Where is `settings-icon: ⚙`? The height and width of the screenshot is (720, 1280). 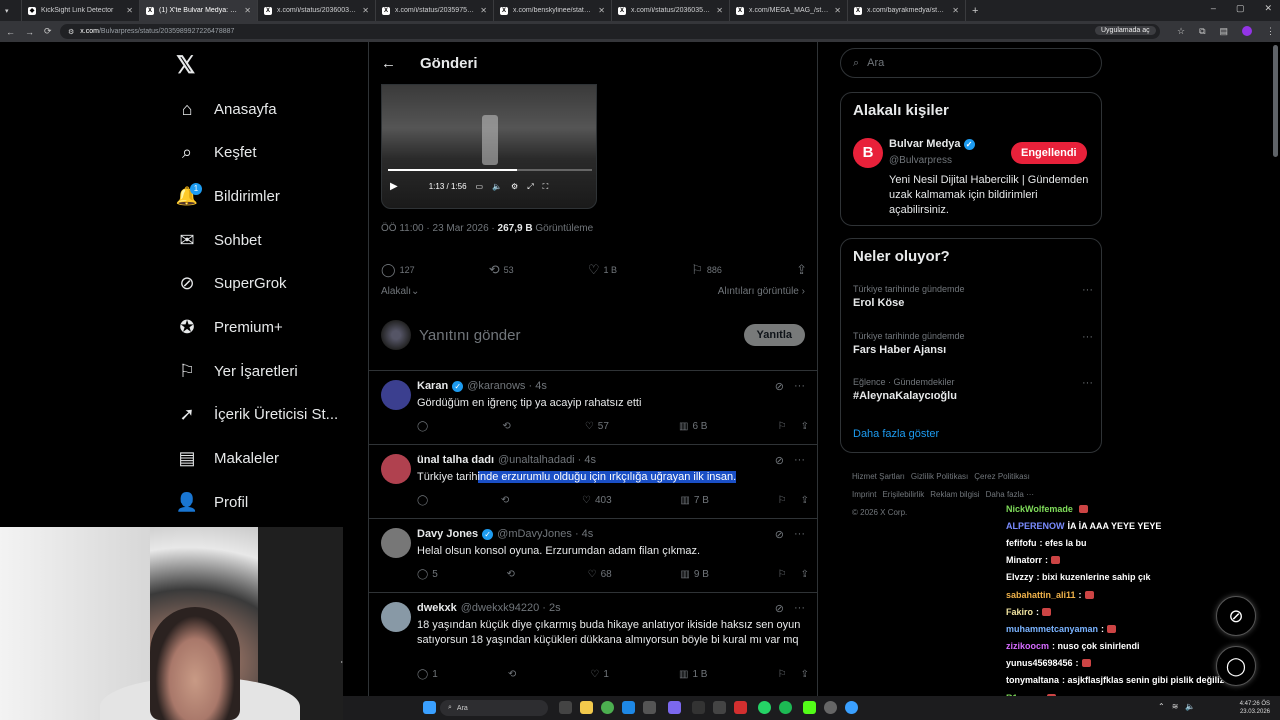
settings-icon: ⚙ is located at coordinates (514, 186).